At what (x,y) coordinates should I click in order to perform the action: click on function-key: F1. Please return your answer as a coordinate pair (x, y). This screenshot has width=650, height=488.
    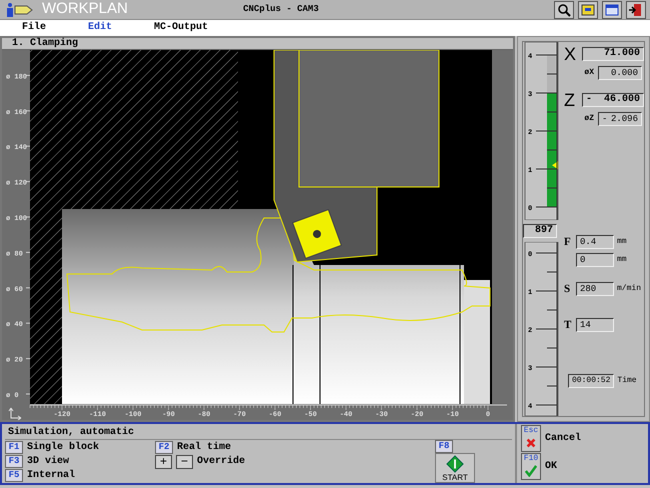
    Looking at the image, I should click on (14, 447).